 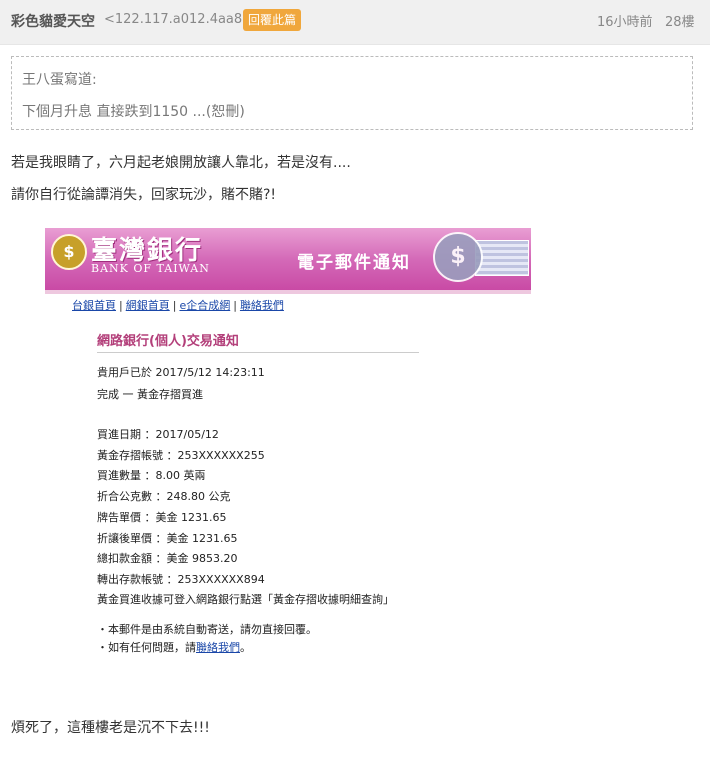 What do you see at coordinates (218, 647) in the screenshot?
I see `contact-link: 聯絡我們` at bounding box center [218, 647].